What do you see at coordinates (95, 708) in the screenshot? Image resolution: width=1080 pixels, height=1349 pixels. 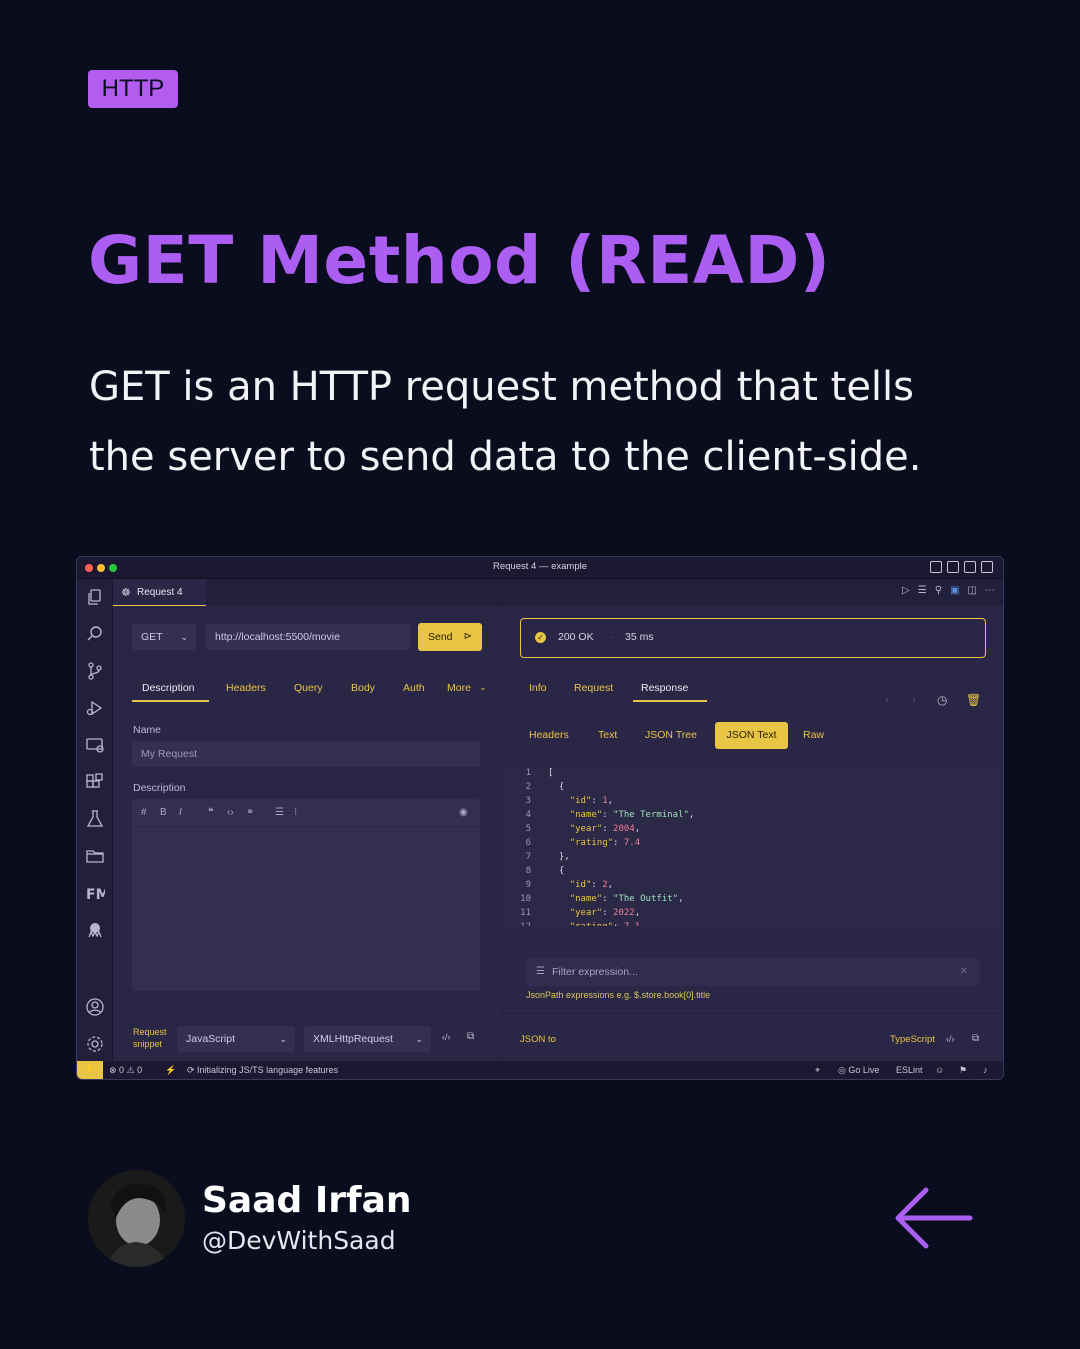 I see `run-debug-icon` at bounding box center [95, 708].